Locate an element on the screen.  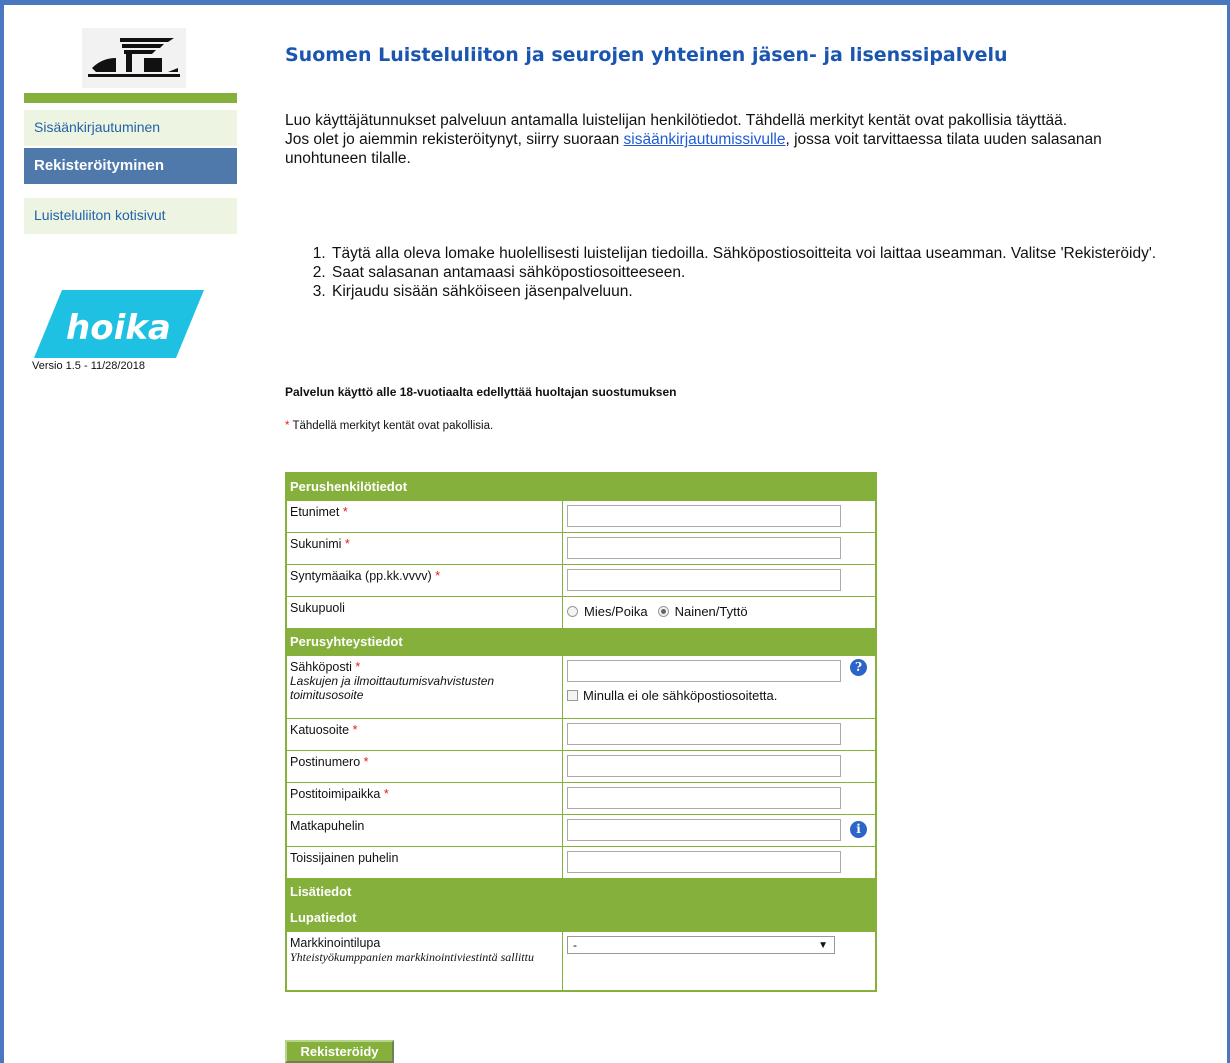
svg-text: hoika is located at coordinates (118, 328).